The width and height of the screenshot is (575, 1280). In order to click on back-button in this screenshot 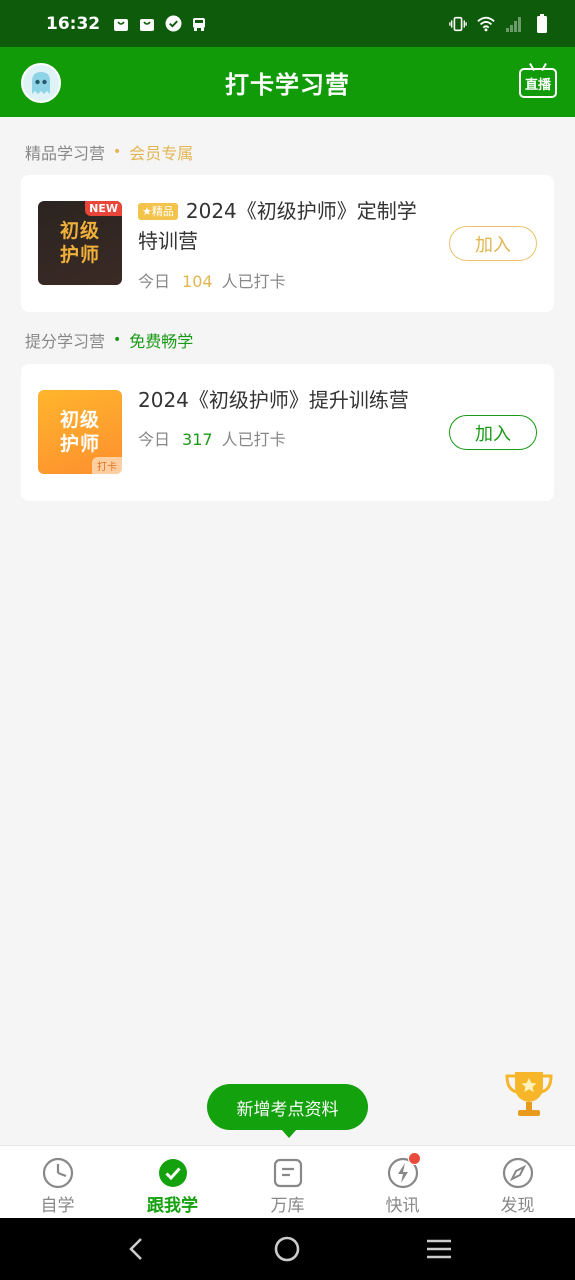, I will do `click(136, 1249)`.